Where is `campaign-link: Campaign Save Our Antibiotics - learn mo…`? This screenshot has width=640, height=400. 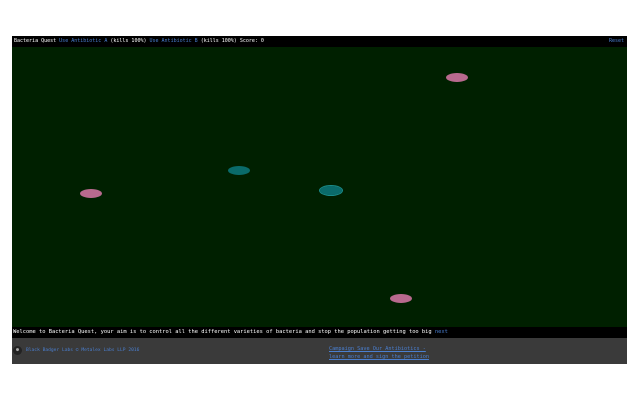 campaign-link: Campaign Save Our Antibiotics - learn mo… is located at coordinates (379, 353).